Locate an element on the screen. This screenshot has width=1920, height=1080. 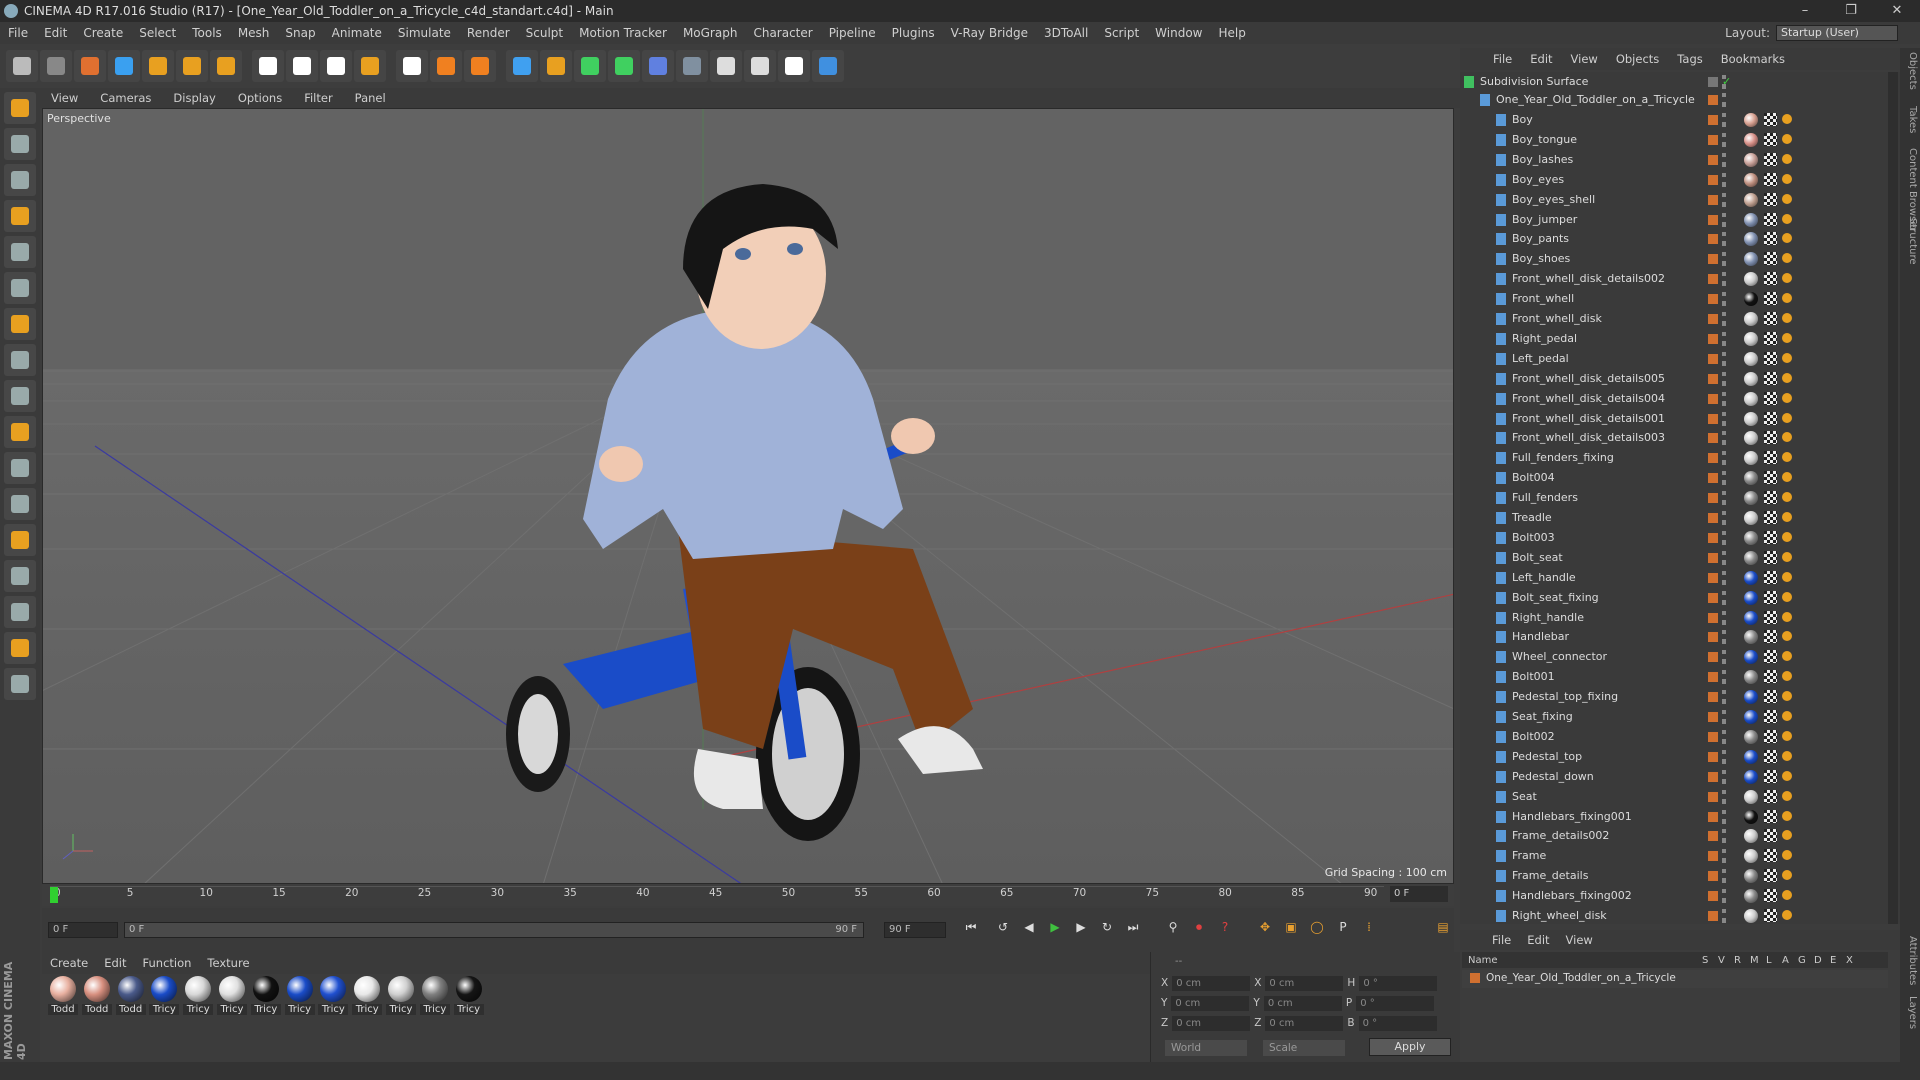
side-tab-layers: Layers is located at coordinates (1910, 1012).